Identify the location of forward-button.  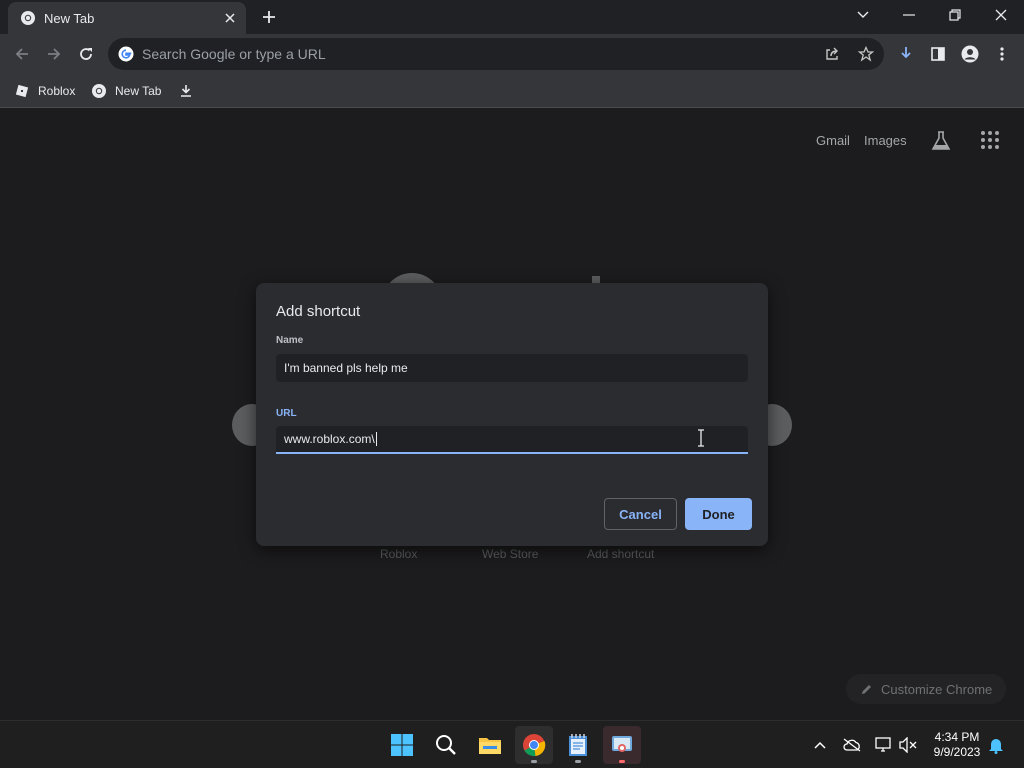
(54, 54).